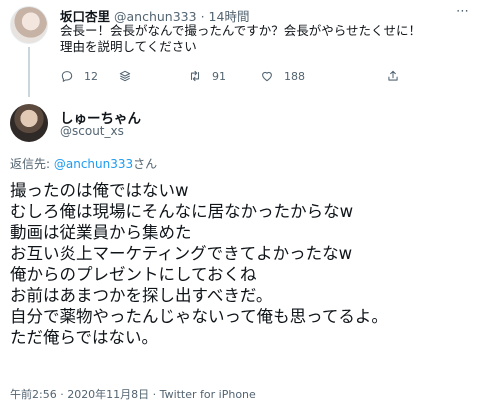 Image resolution: width=480 pixels, height=414 pixels. What do you see at coordinates (79, 76) in the screenshot?
I see `reply-button: 12` at bounding box center [79, 76].